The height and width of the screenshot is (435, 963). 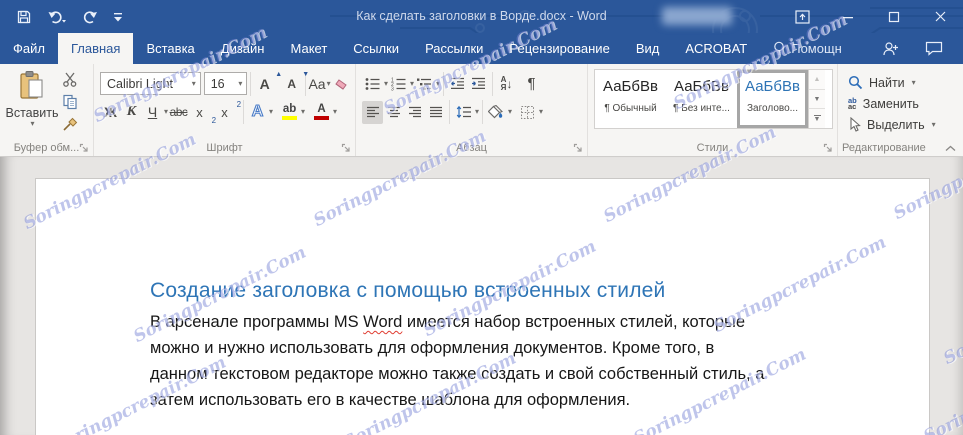 I want to click on paragraph-dialog-launcher, so click(x=578, y=148).